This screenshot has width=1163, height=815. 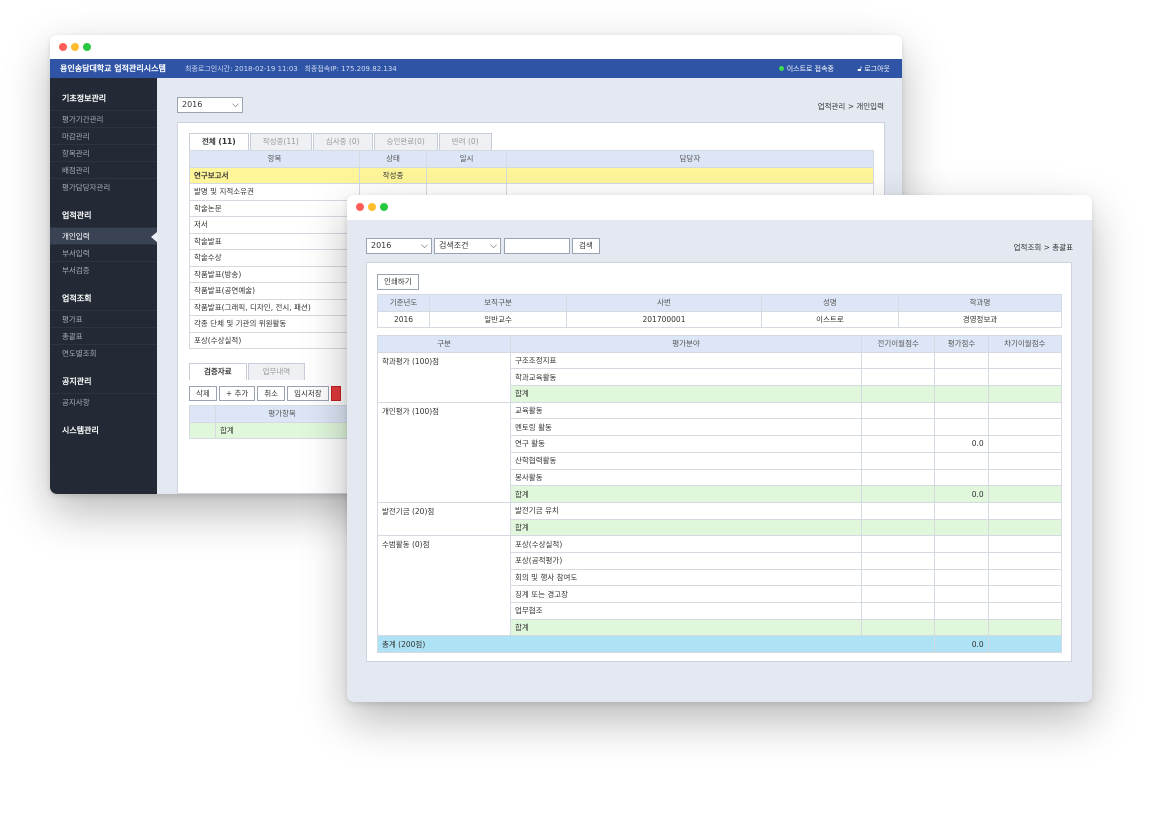 What do you see at coordinates (103, 152) in the screenshot?
I see `sidebar-item: 항목관리` at bounding box center [103, 152].